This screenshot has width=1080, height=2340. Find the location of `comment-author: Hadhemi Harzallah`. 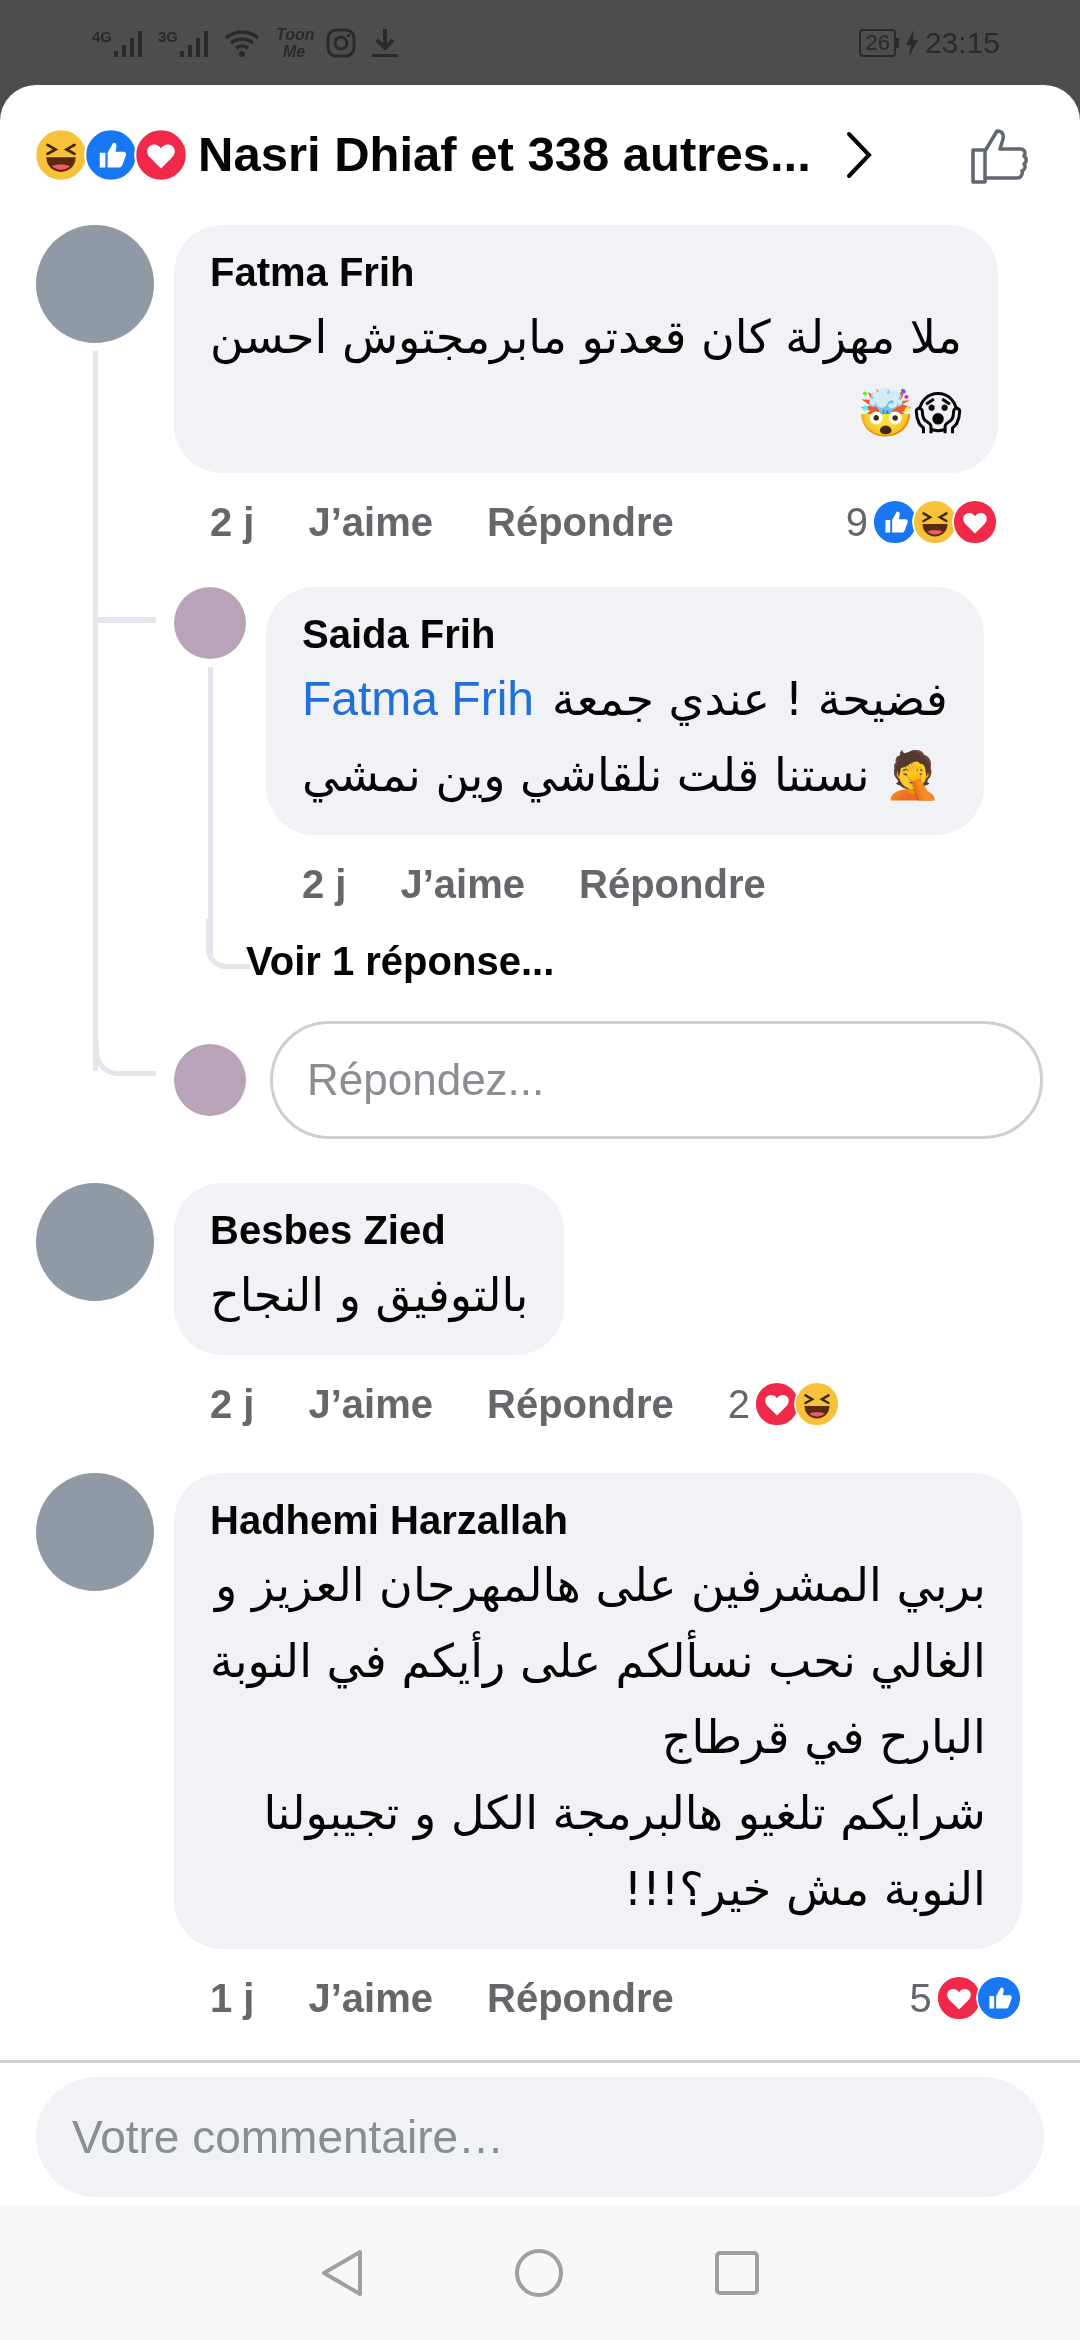

comment-author: Hadhemi Harzallah is located at coordinates (598, 1520).